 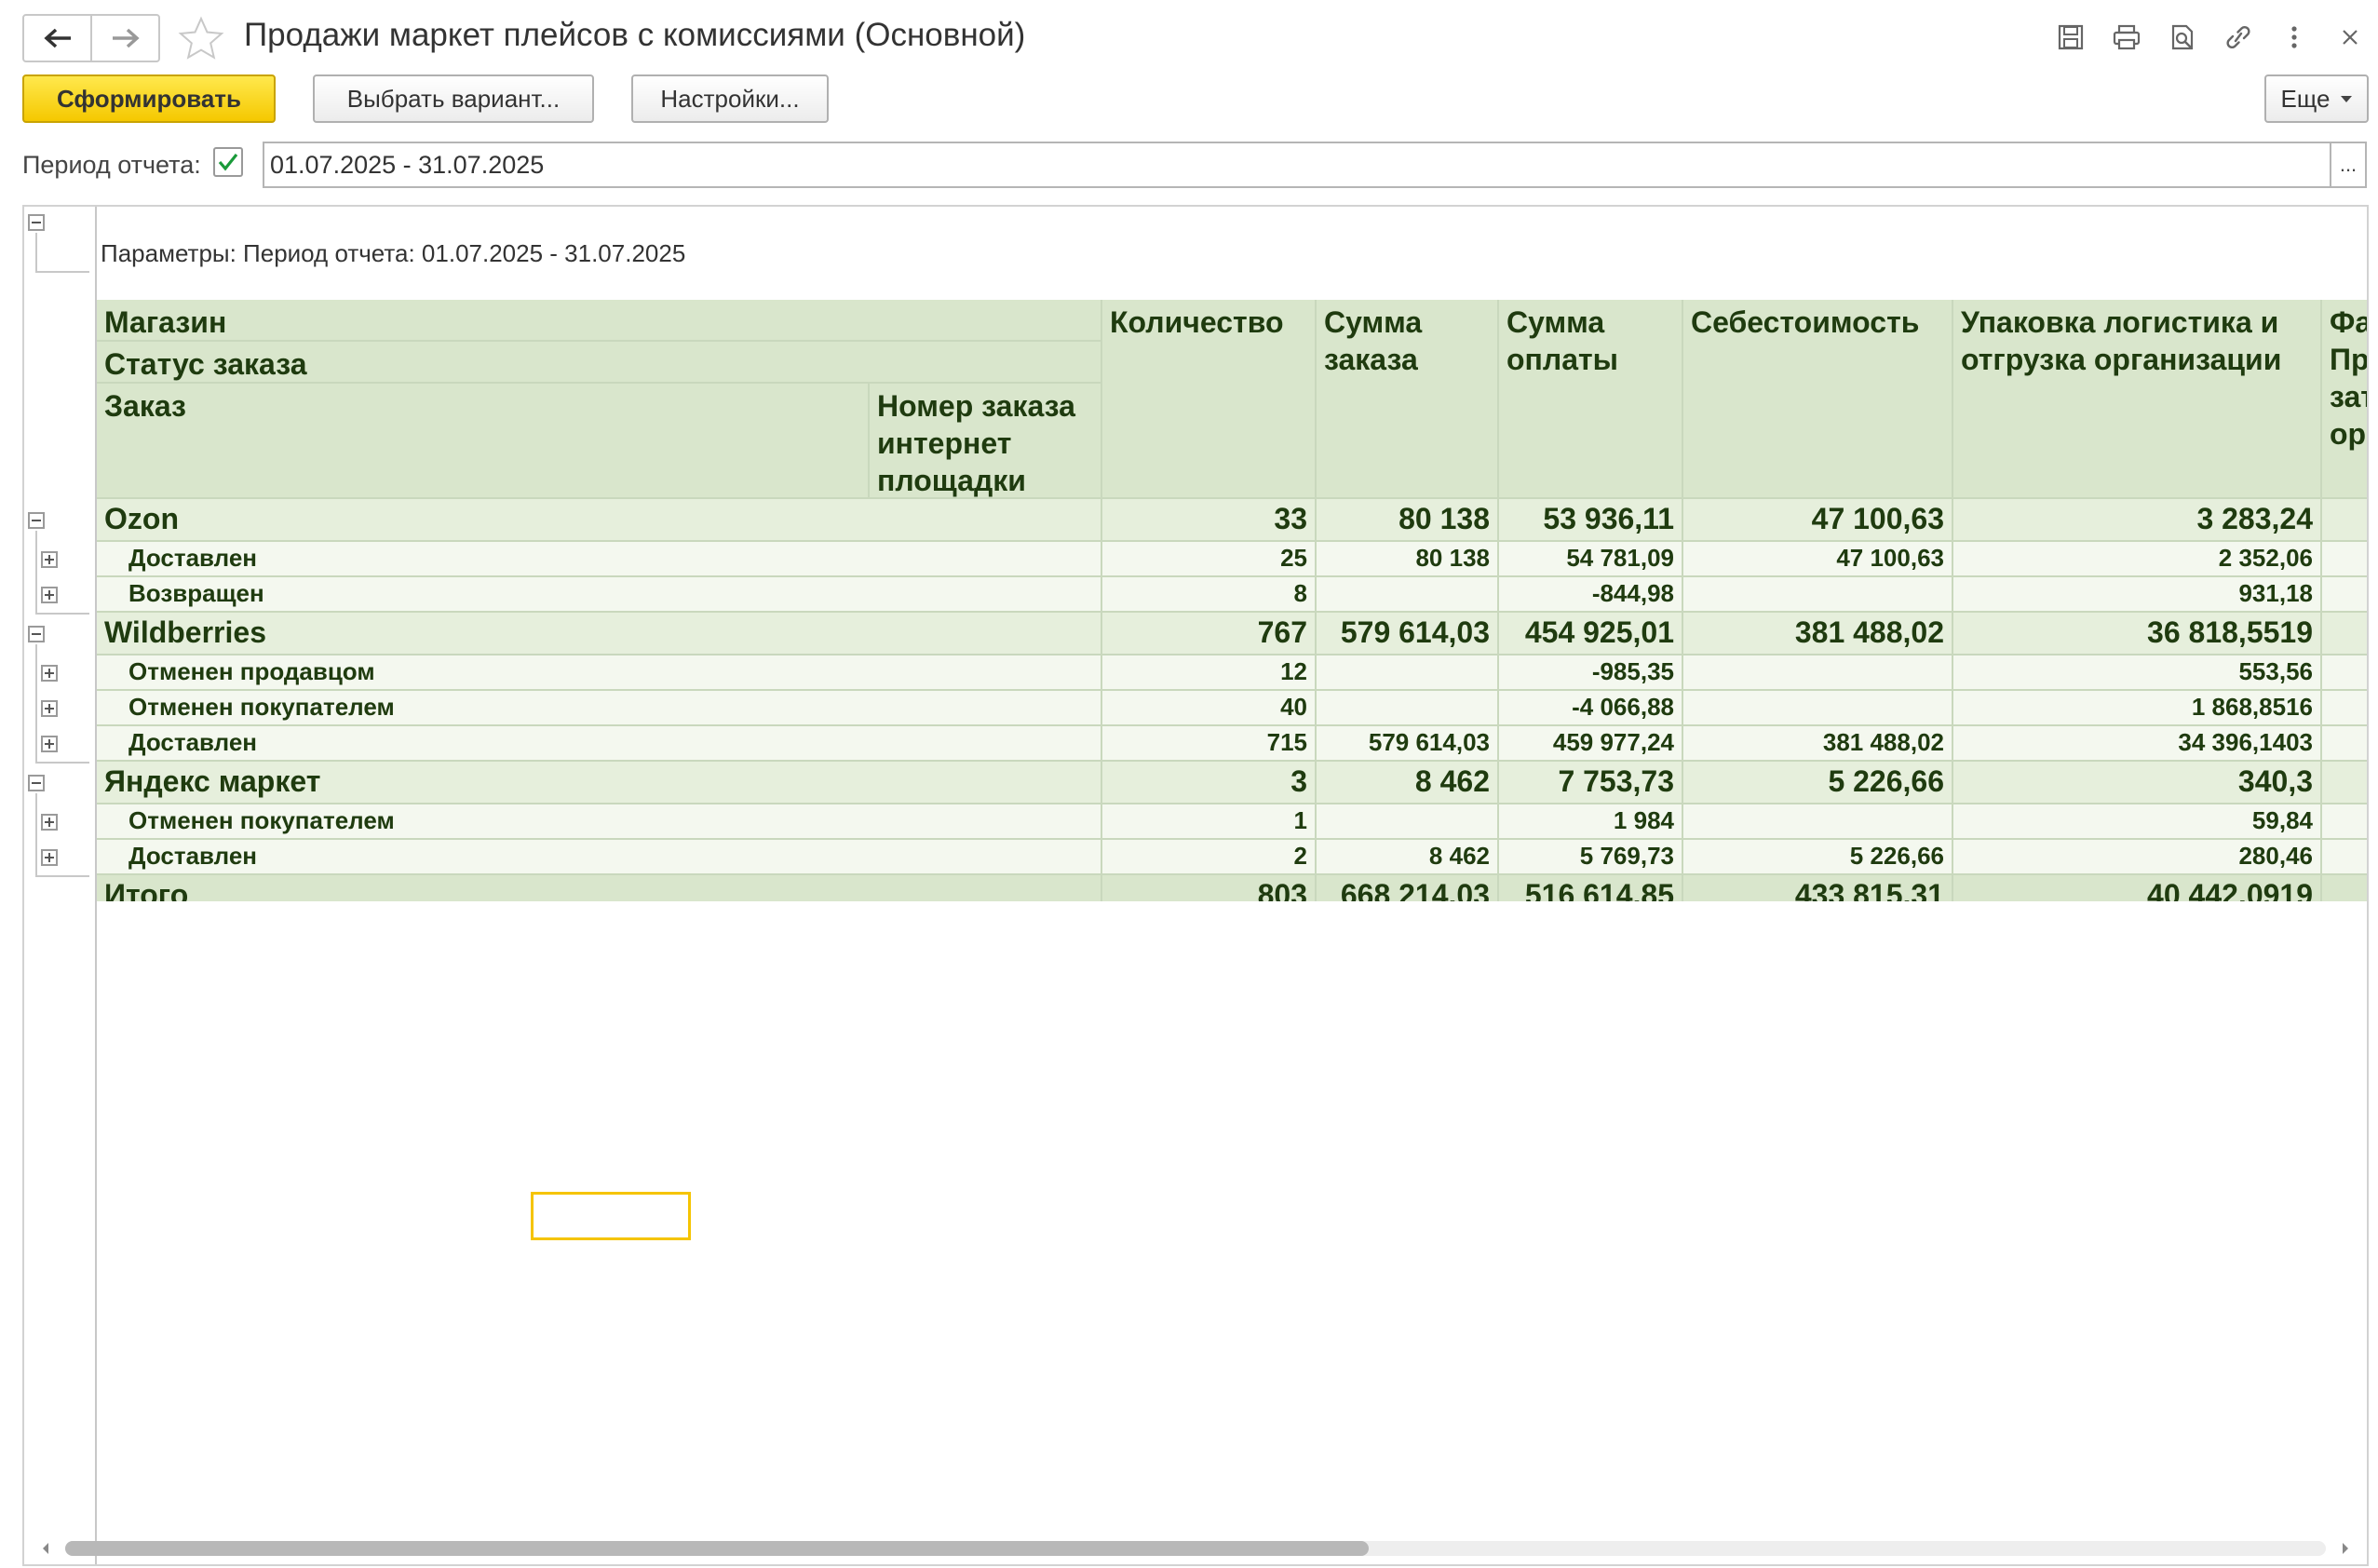 I want to click on cell-payment: 54 781,09, so click(x=1591, y=560).